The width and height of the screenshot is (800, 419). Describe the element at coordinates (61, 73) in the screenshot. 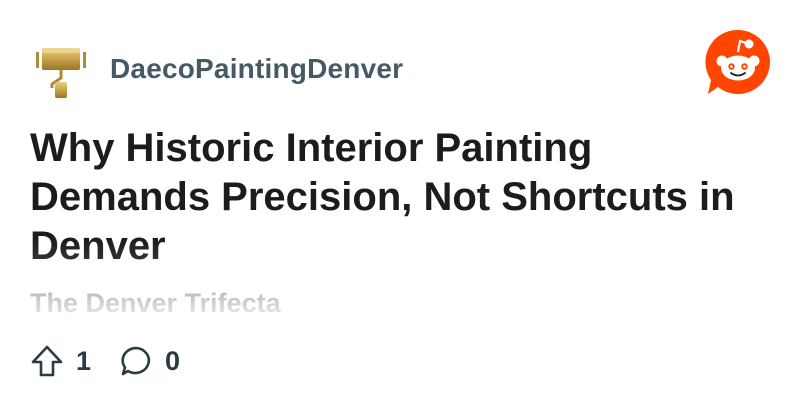

I see `paint-roller-logo-icon` at that location.